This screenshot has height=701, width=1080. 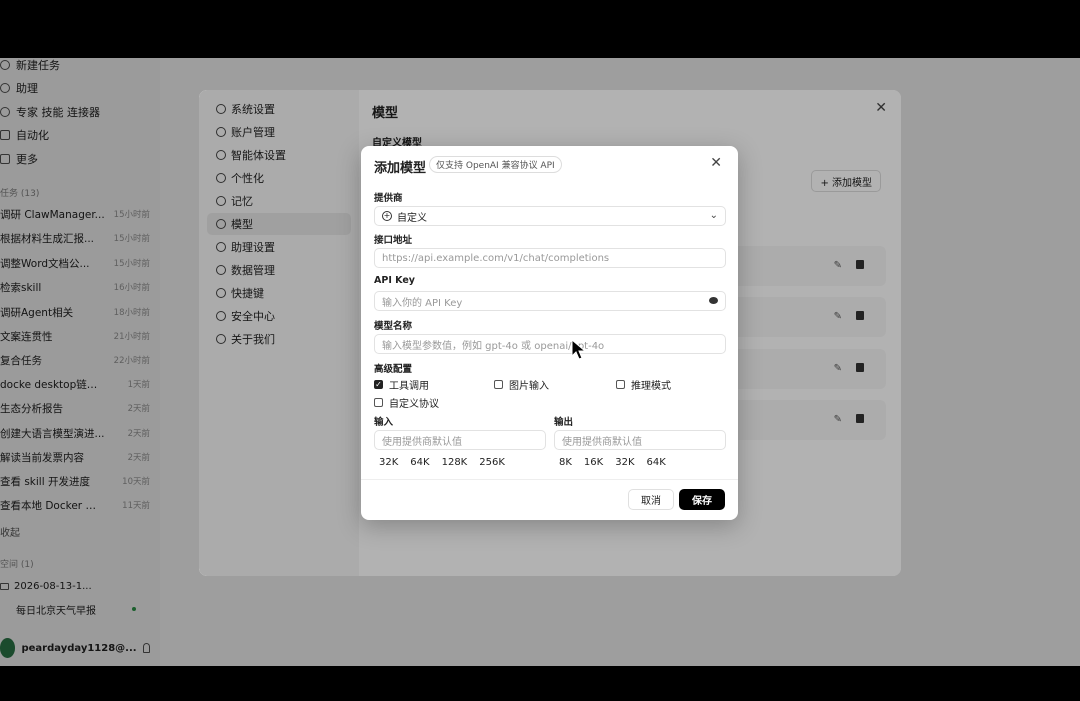 I want to click on output-tokens-input: 使用提供商默认值, so click(x=640, y=440).